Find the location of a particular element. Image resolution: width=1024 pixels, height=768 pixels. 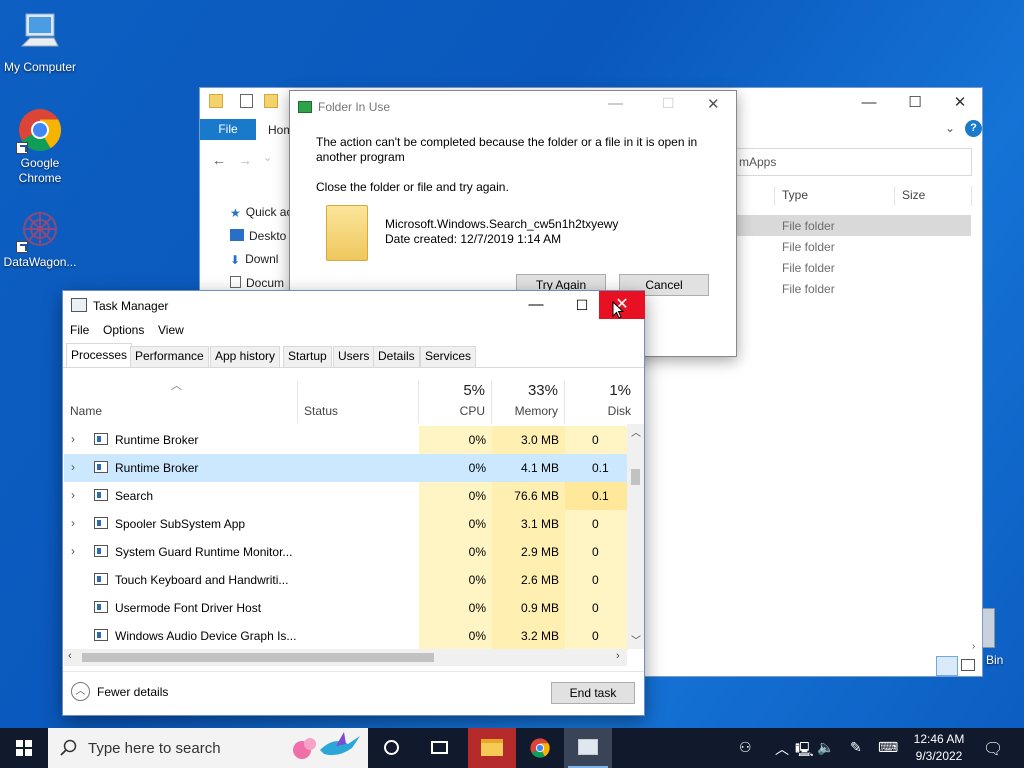

taskbar-chrome is located at coordinates (540, 748).